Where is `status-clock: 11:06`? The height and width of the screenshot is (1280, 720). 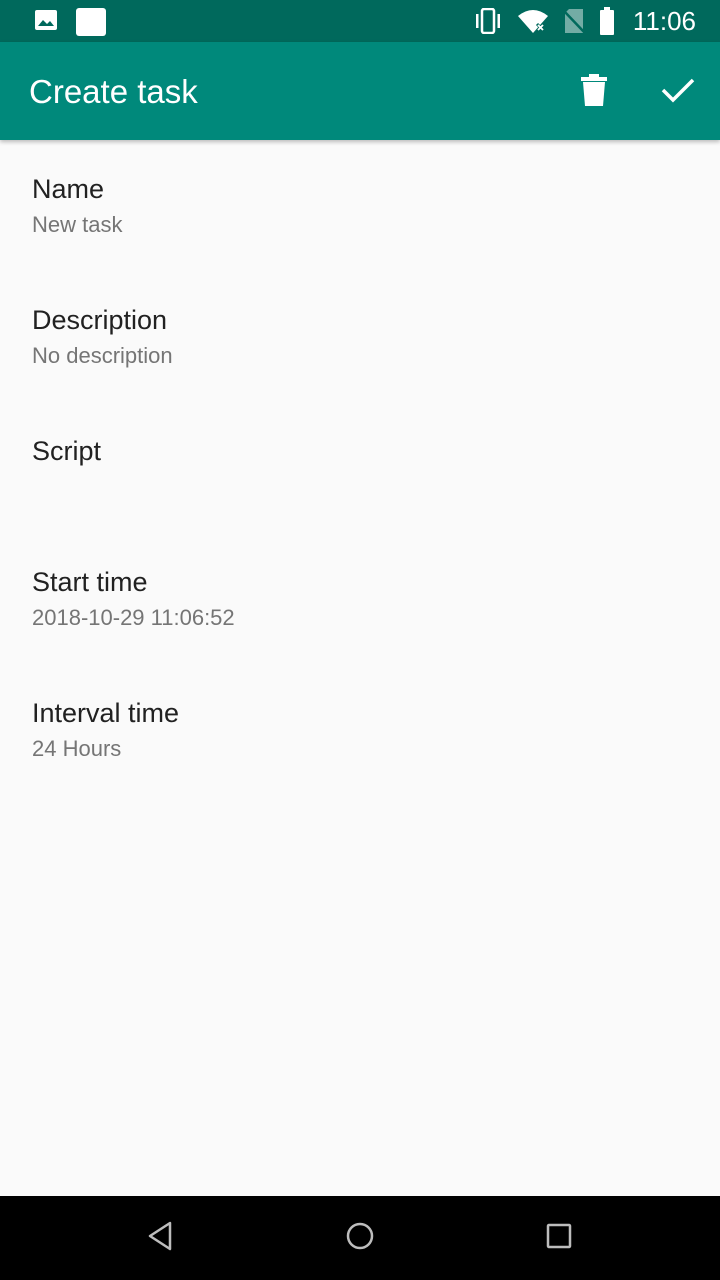 status-clock: 11:06 is located at coordinates (664, 21).